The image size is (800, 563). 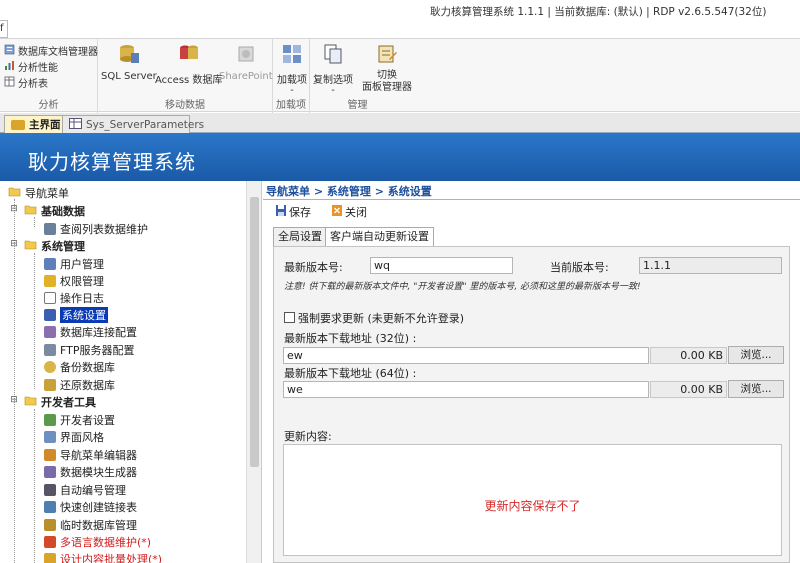 I want to click on tab-global-settings: 全局设置, so click(x=300, y=236).